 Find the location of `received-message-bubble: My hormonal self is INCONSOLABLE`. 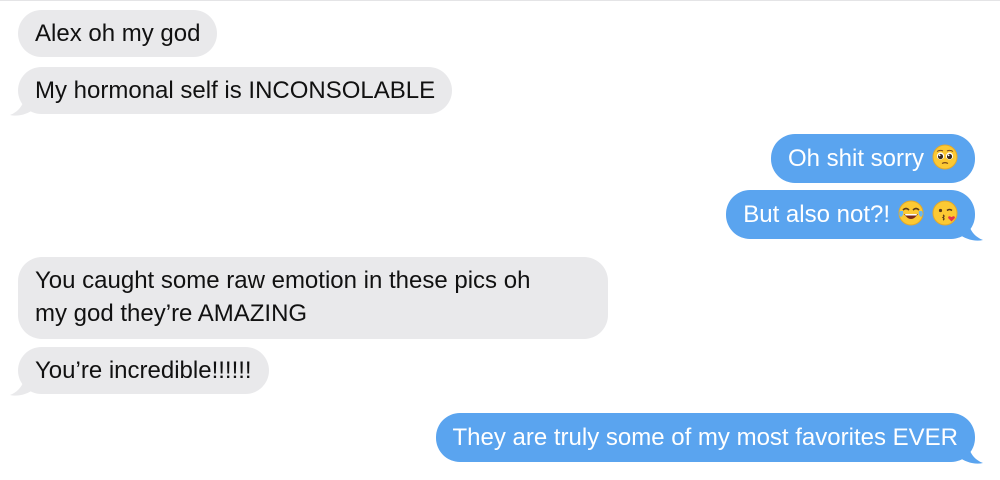

received-message-bubble: My hormonal self is INCONSOLABLE is located at coordinates (235, 90).